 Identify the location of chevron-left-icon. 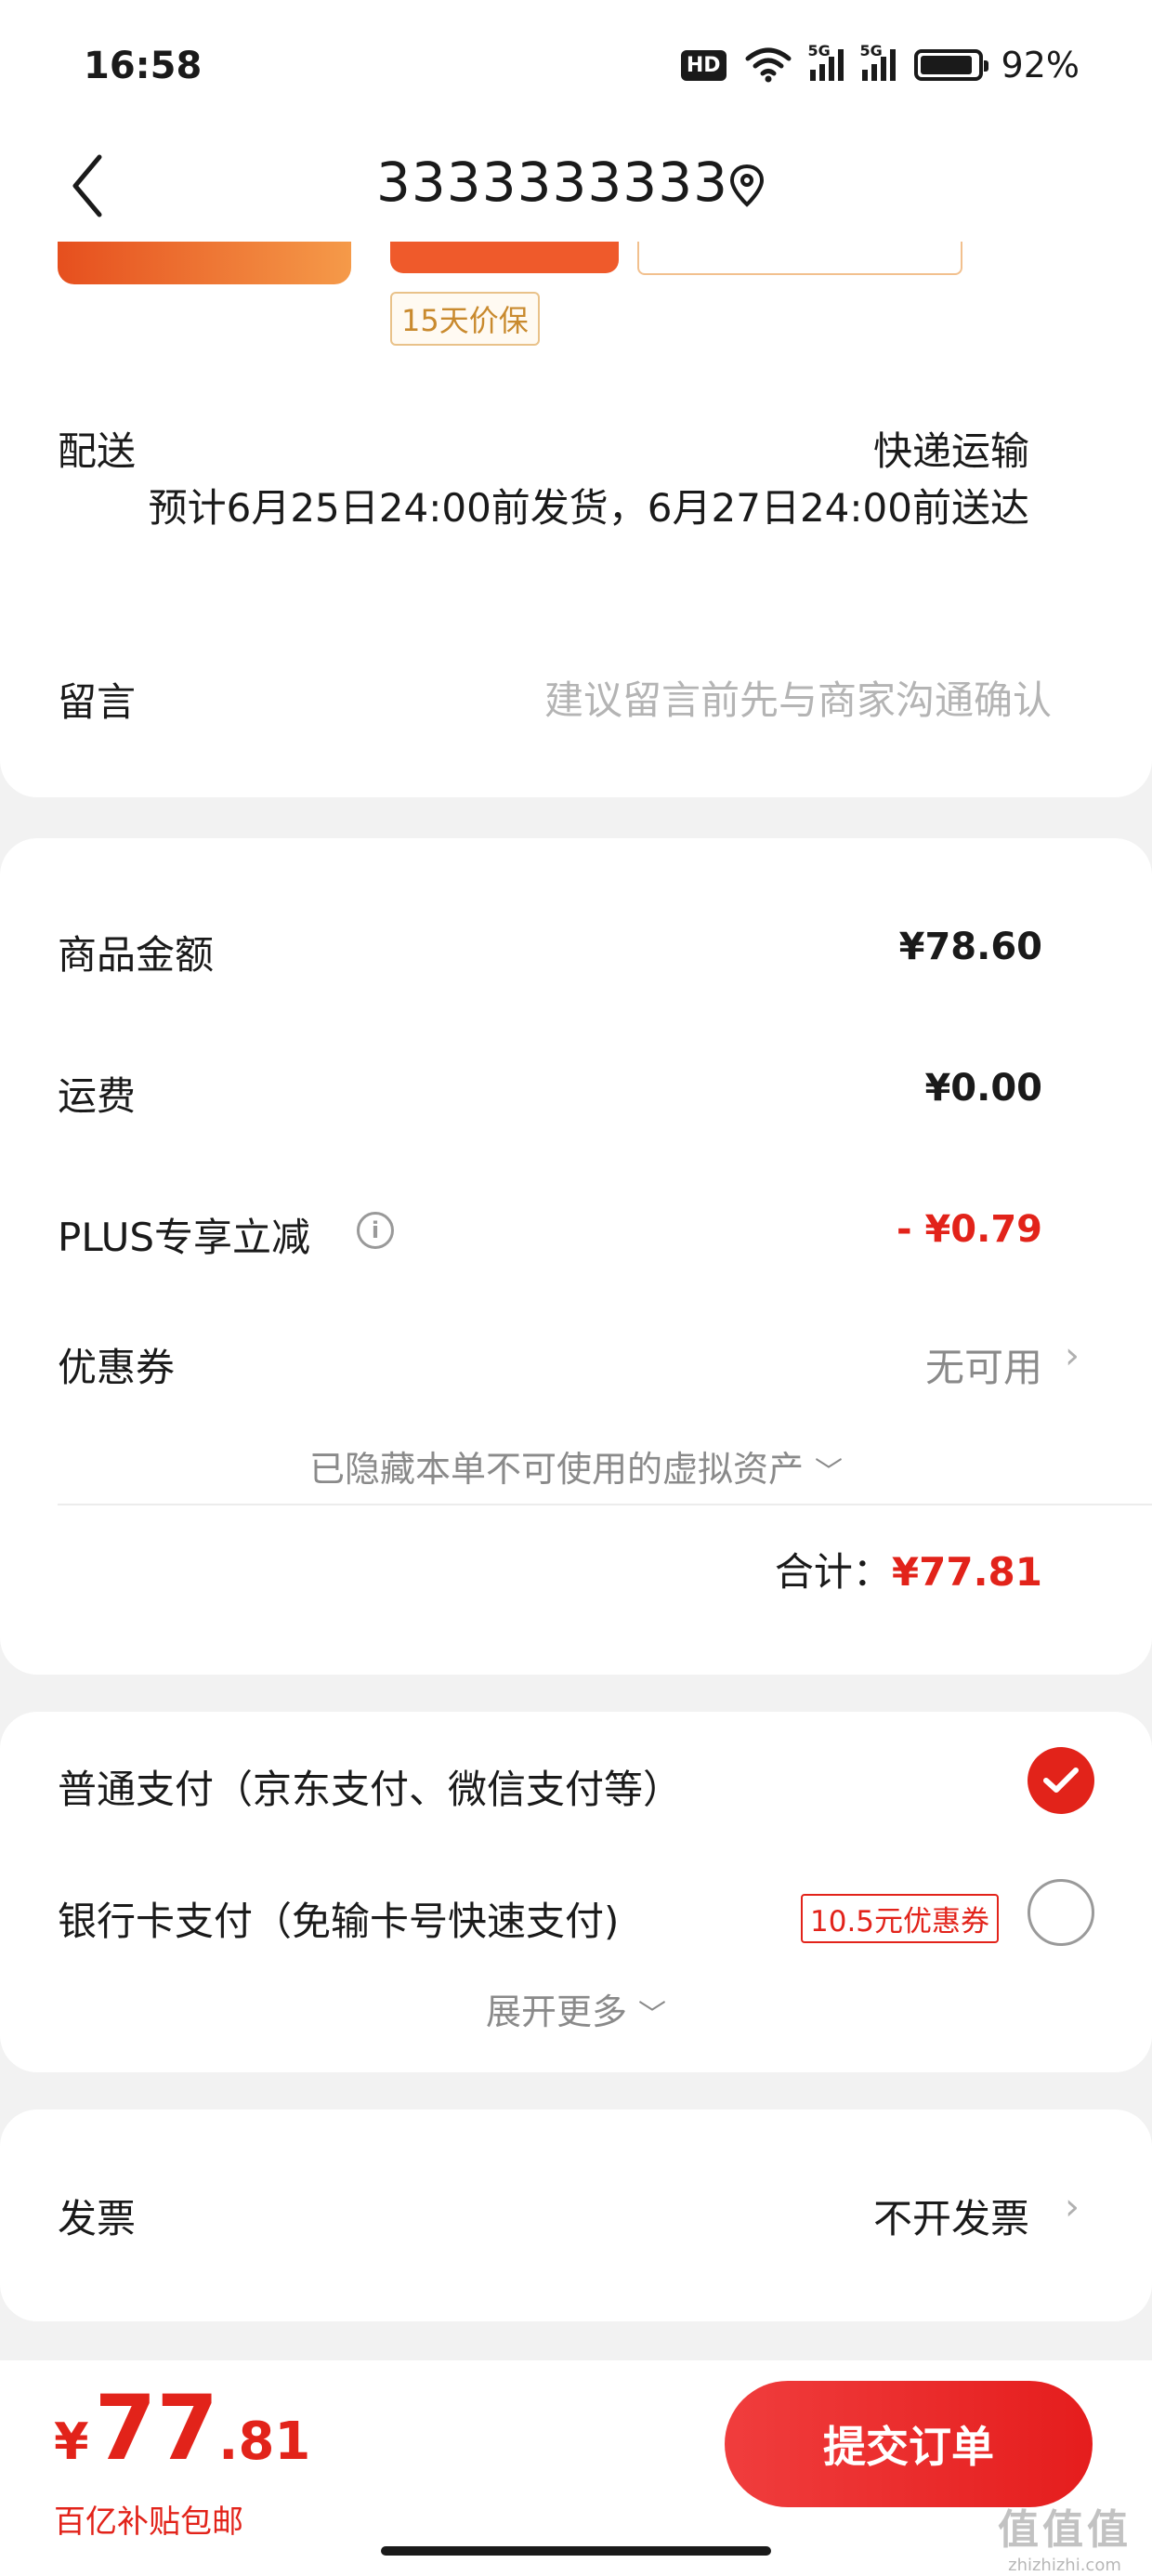
(87, 185).